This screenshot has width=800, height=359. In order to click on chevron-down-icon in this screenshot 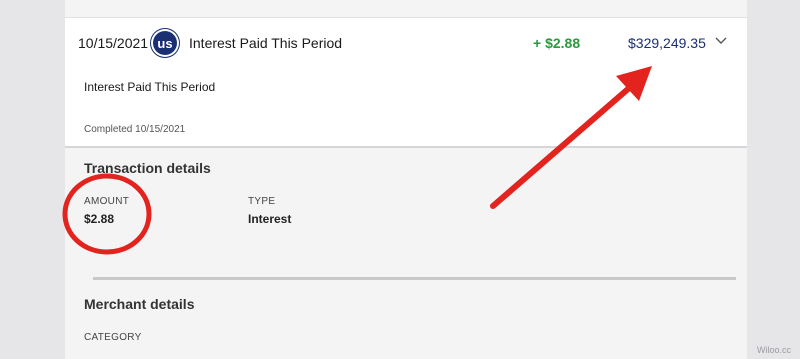, I will do `click(721, 41)`.